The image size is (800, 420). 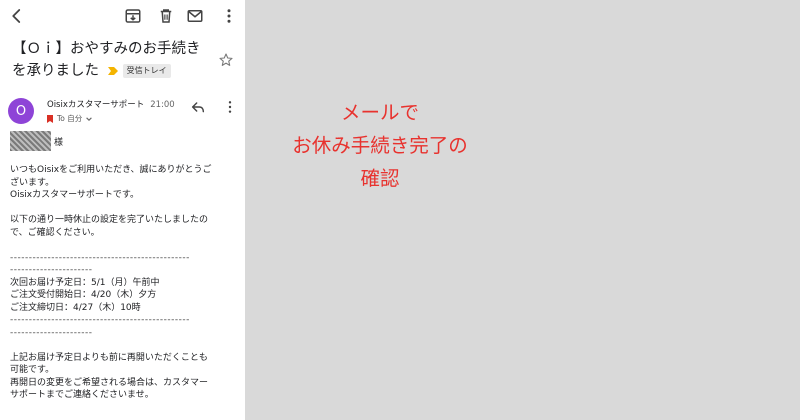 I want to click on body-line: ご注文締切日：4/27（木）10時, so click(x=75, y=307).